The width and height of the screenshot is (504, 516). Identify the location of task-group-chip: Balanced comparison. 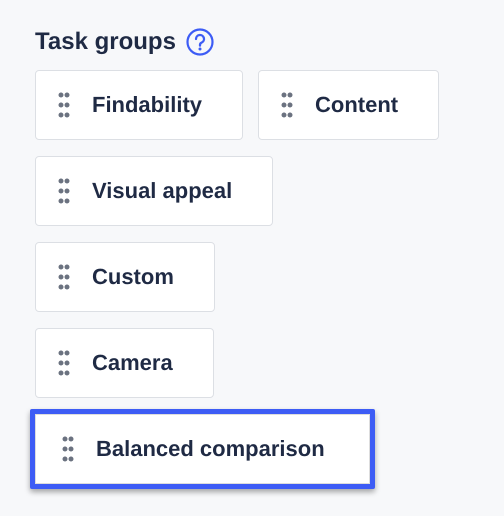
(202, 449).